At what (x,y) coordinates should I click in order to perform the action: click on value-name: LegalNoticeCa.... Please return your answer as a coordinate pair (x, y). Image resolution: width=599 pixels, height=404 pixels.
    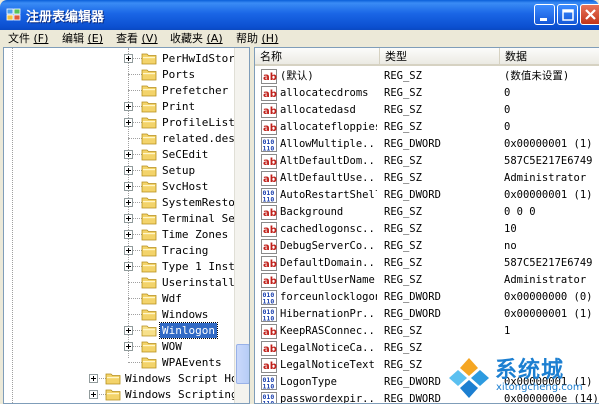
    Looking at the image, I should click on (328, 348).